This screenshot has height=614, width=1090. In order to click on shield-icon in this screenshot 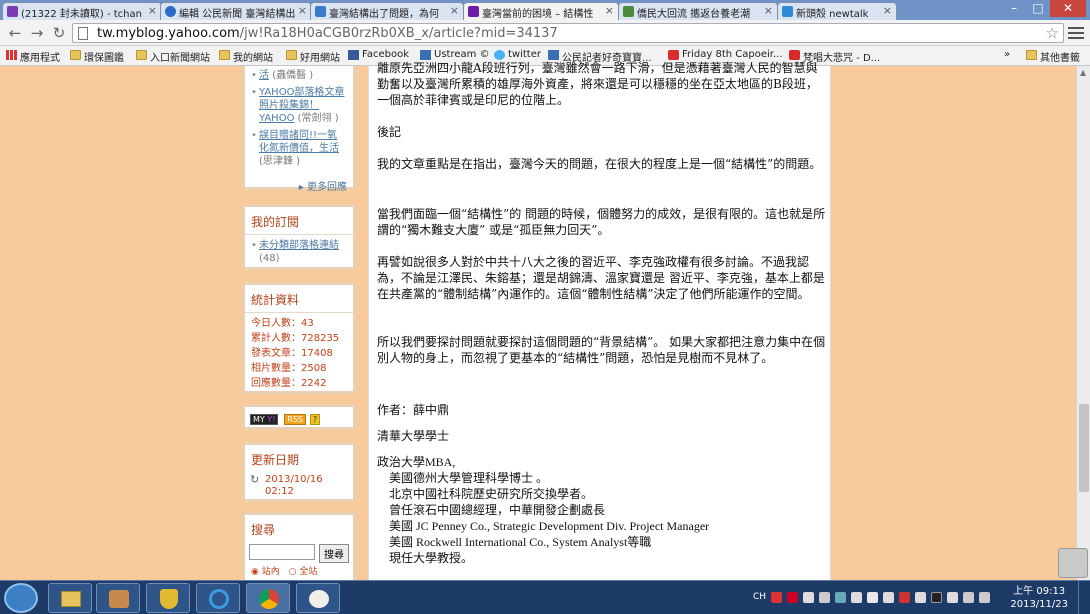, I will do `click(169, 599)`.